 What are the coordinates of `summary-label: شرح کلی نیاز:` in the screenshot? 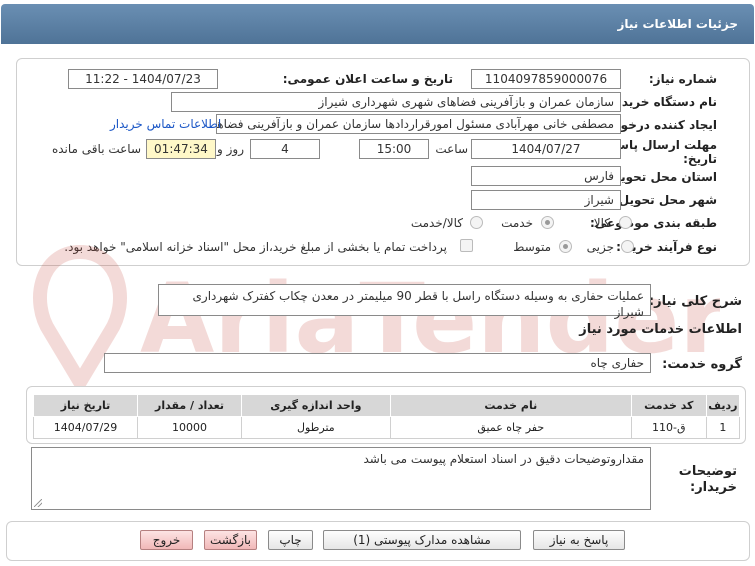 It's located at (695, 301).